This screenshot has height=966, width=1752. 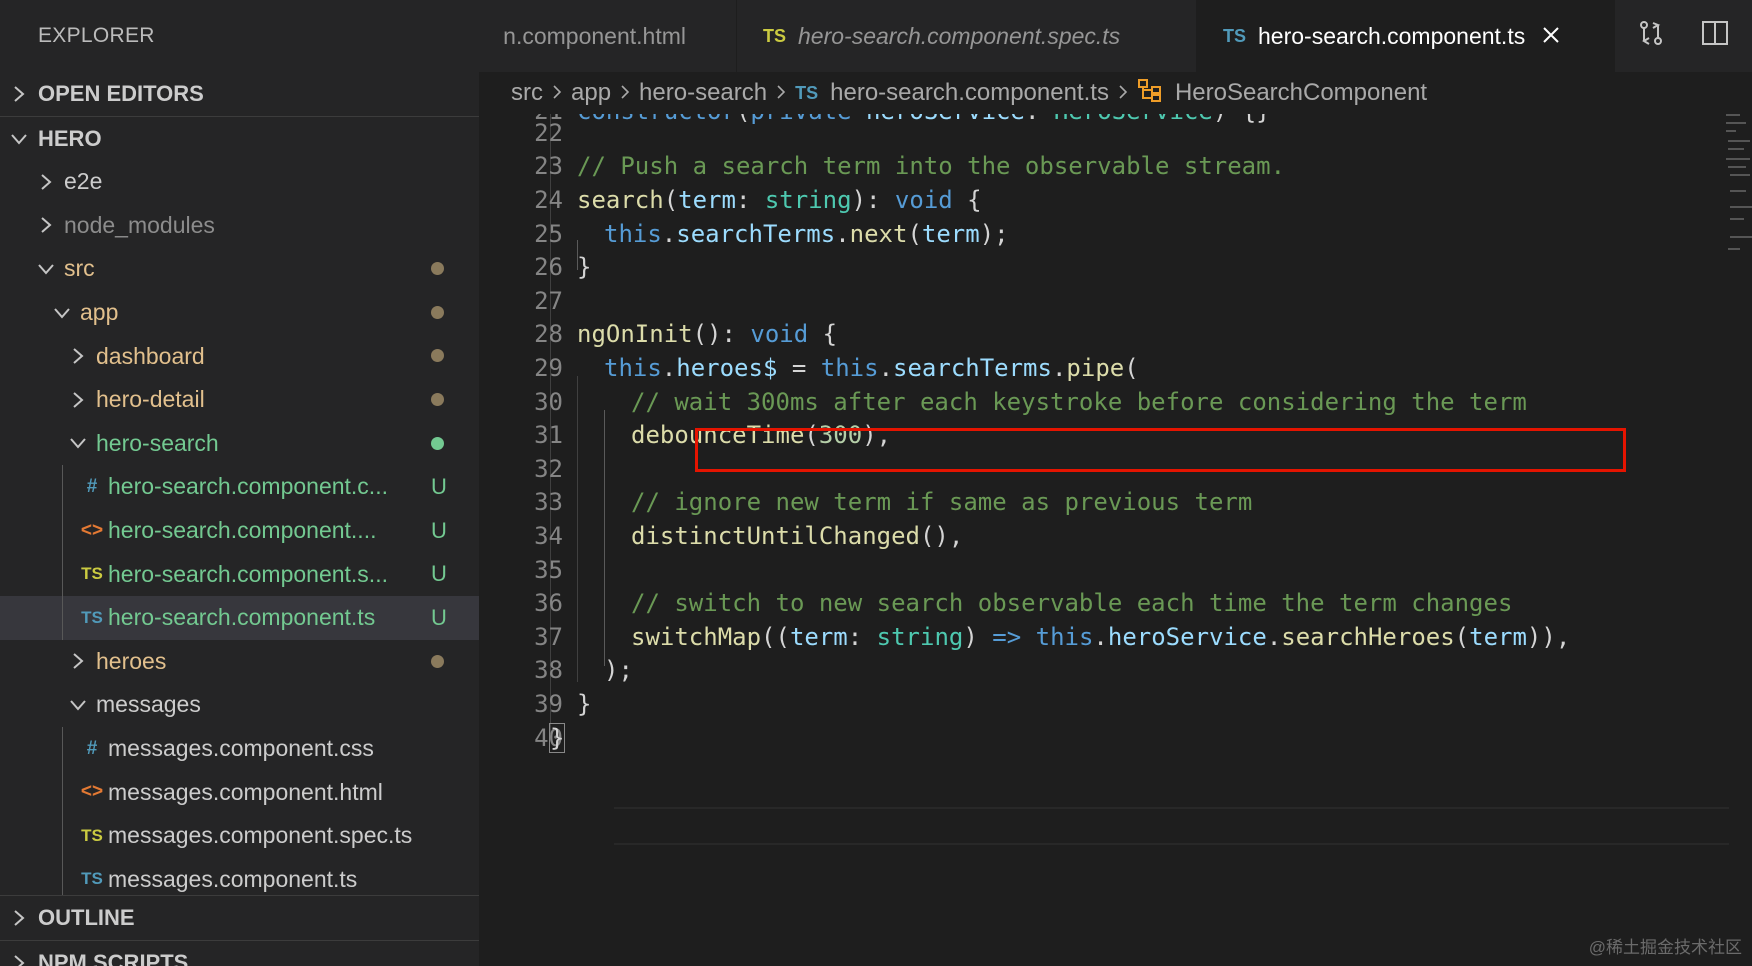 I want to click on tree-folder: hero-detail, so click(x=239, y=400).